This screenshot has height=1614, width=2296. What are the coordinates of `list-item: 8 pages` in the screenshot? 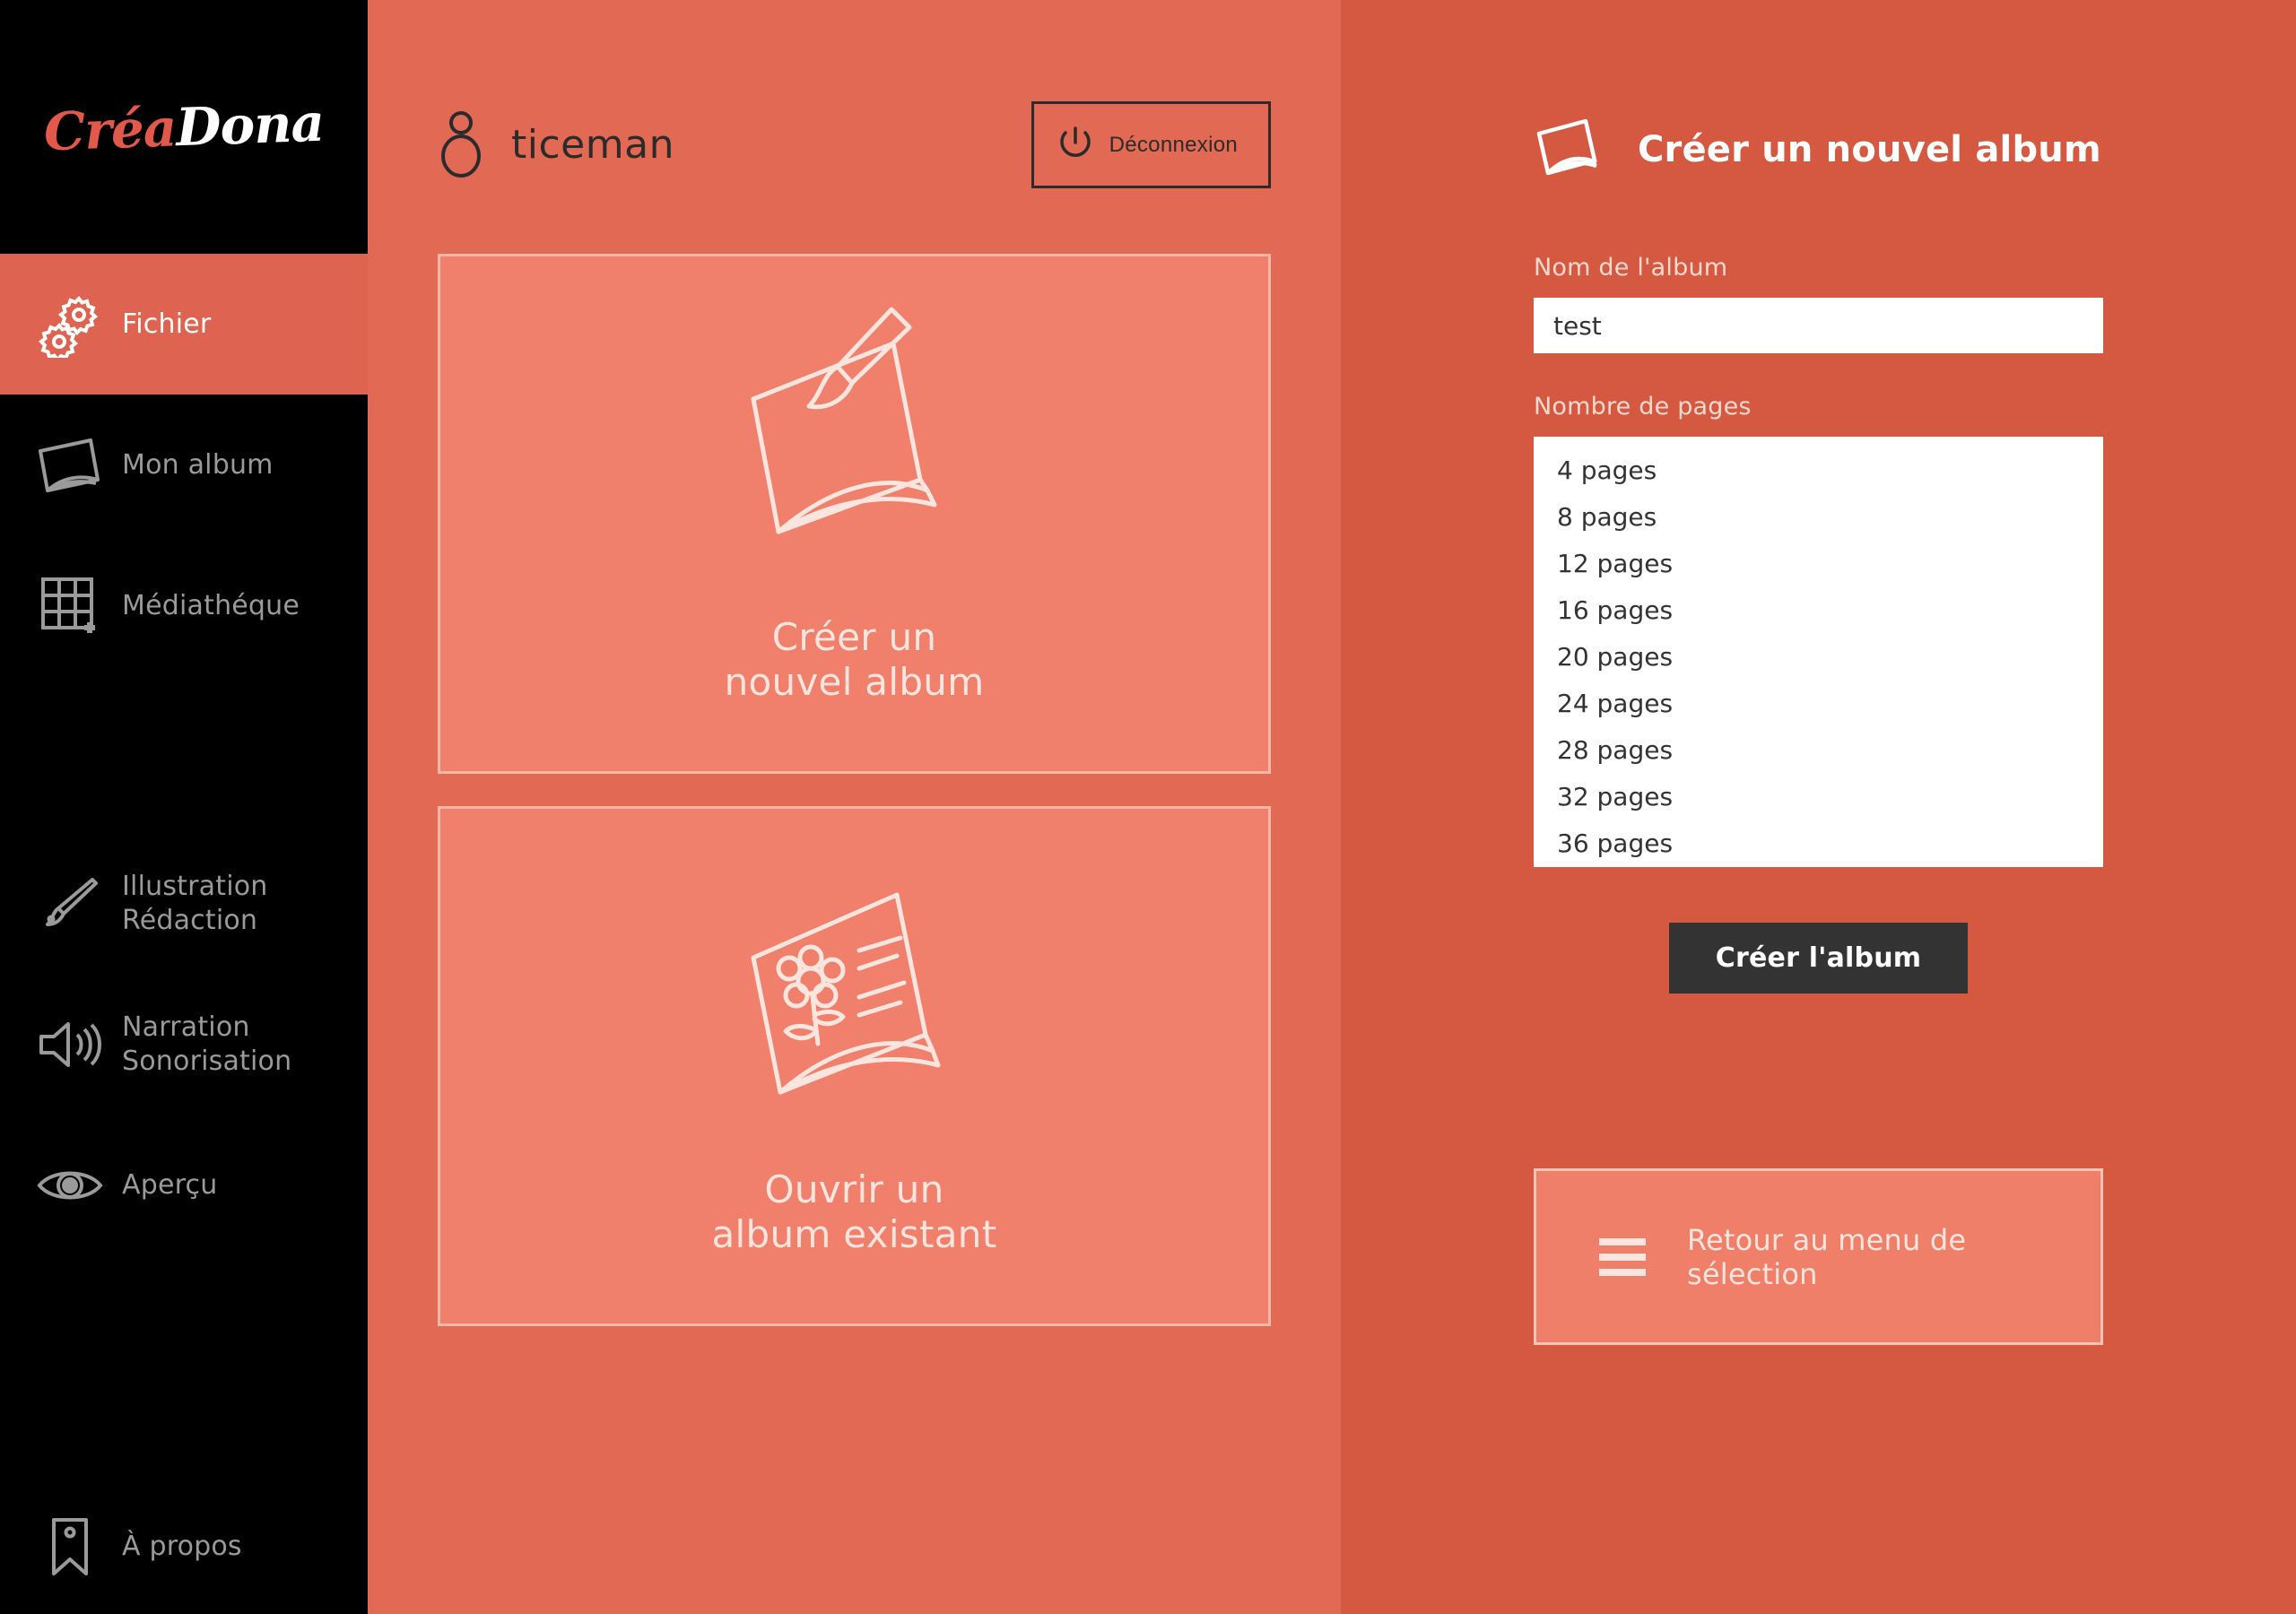 It's located at (1818, 517).